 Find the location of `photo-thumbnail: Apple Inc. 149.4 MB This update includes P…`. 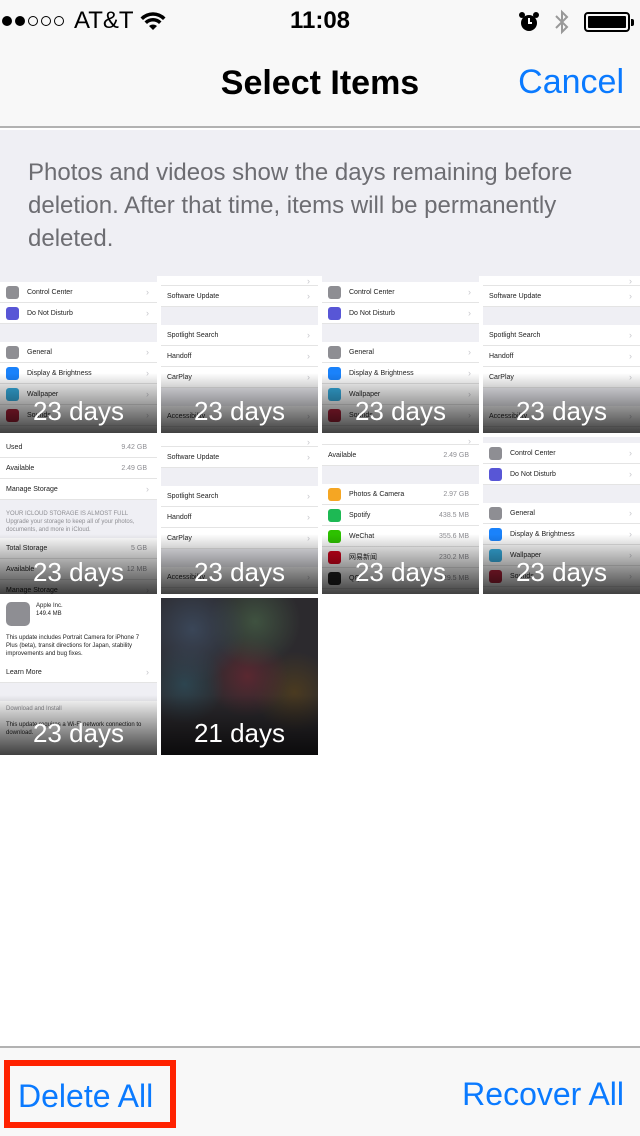

photo-thumbnail: Apple Inc. 149.4 MB This update includes P… is located at coordinates (78, 676).